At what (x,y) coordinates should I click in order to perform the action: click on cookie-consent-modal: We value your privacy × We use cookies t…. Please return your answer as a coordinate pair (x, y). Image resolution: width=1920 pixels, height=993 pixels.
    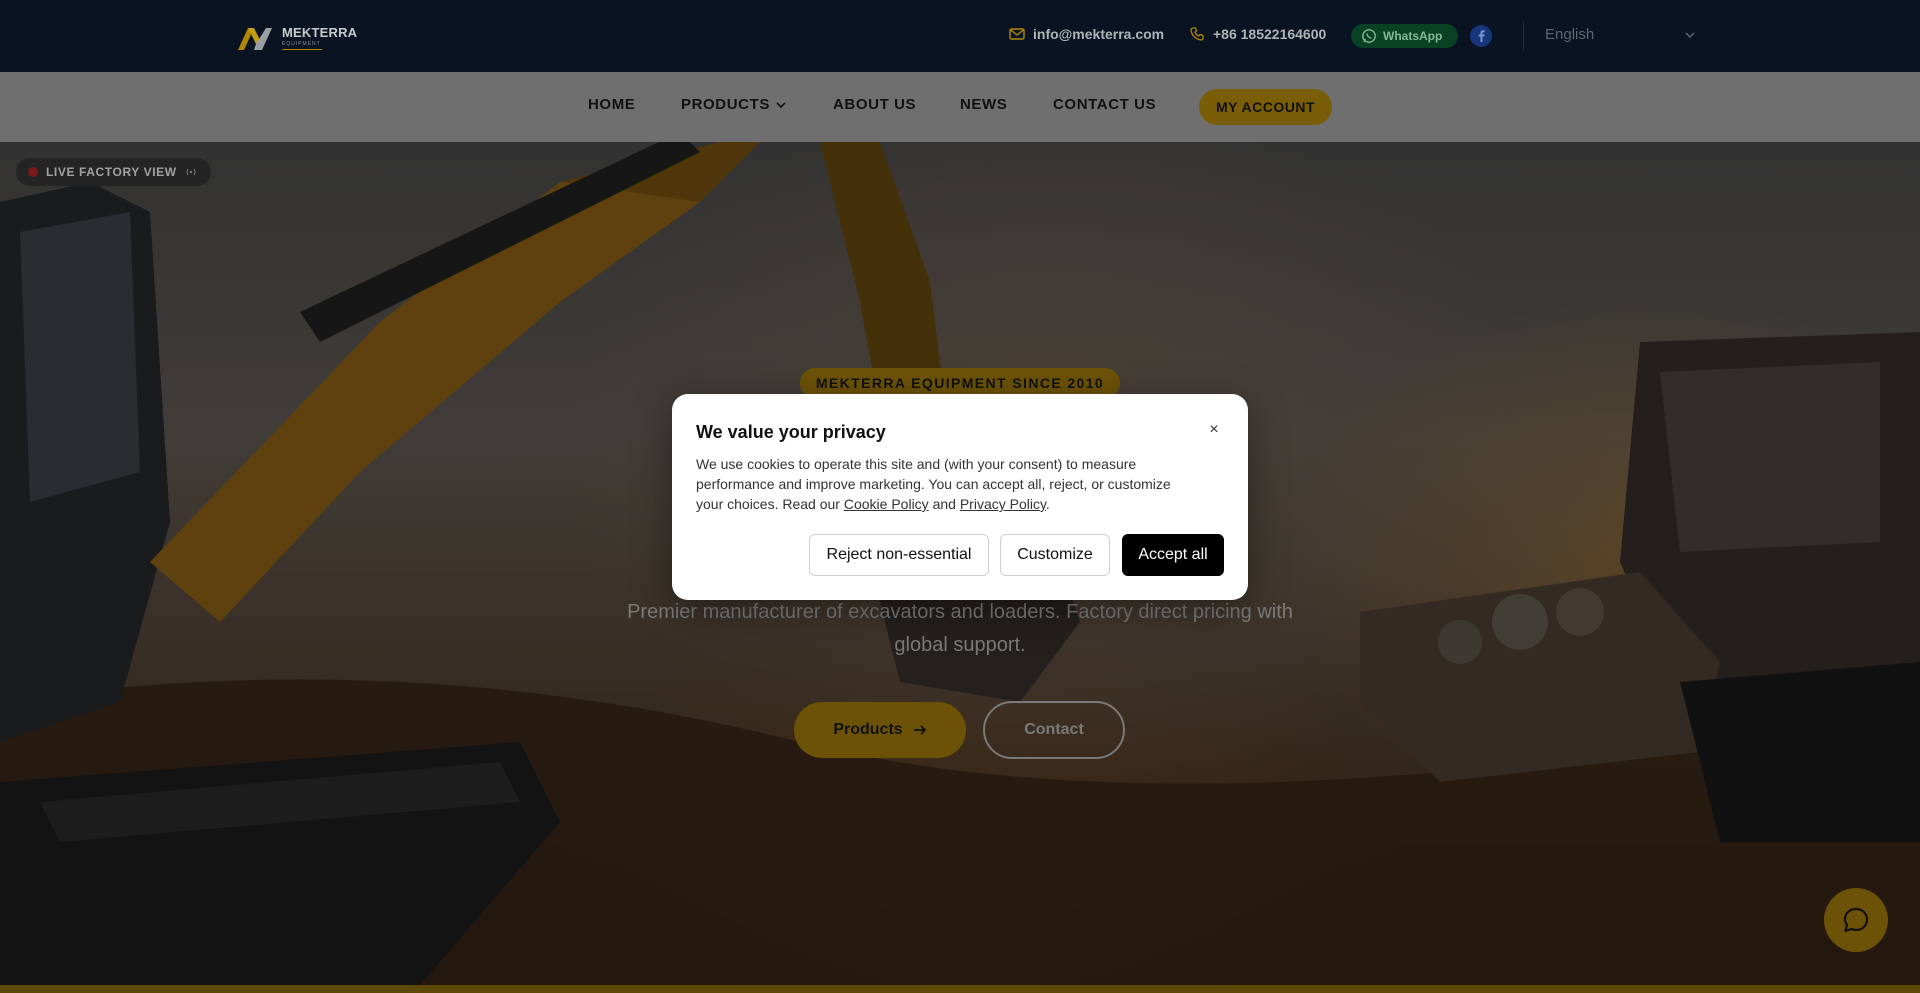
    Looking at the image, I should click on (960, 497).